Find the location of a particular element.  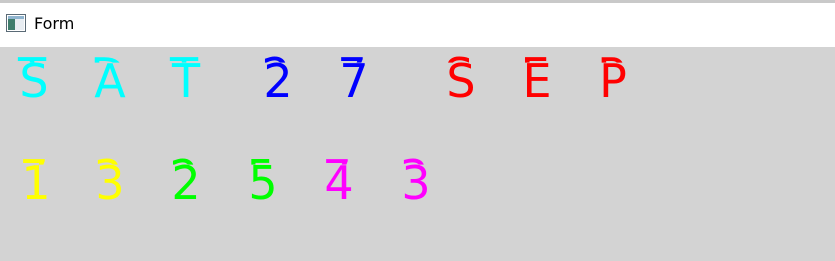

window-title: Form is located at coordinates (54, 23).